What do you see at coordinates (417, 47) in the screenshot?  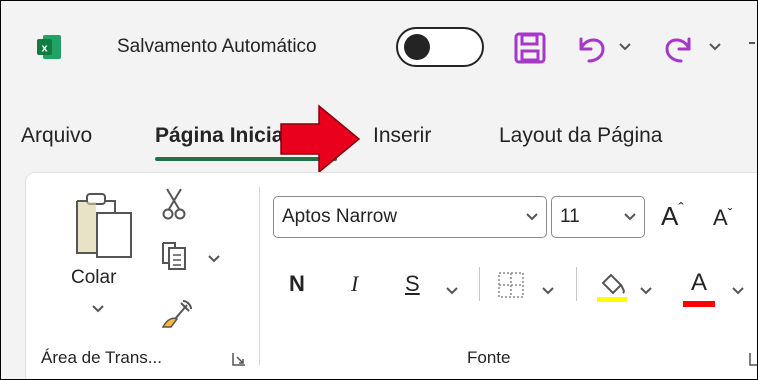 I see `toggle-knob` at bounding box center [417, 47].